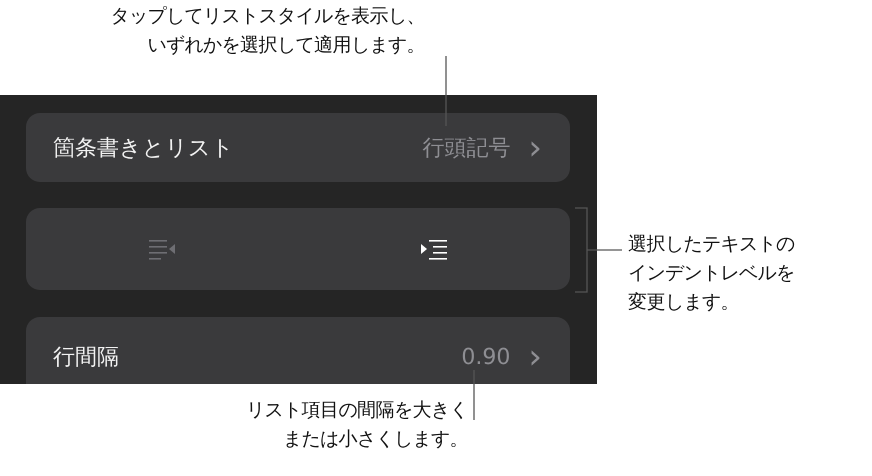 The image size is (872, 476). Describe the element at coordinates (711, 273) in the screenshot. I see `callout-text: インデントレベルを` at that location.